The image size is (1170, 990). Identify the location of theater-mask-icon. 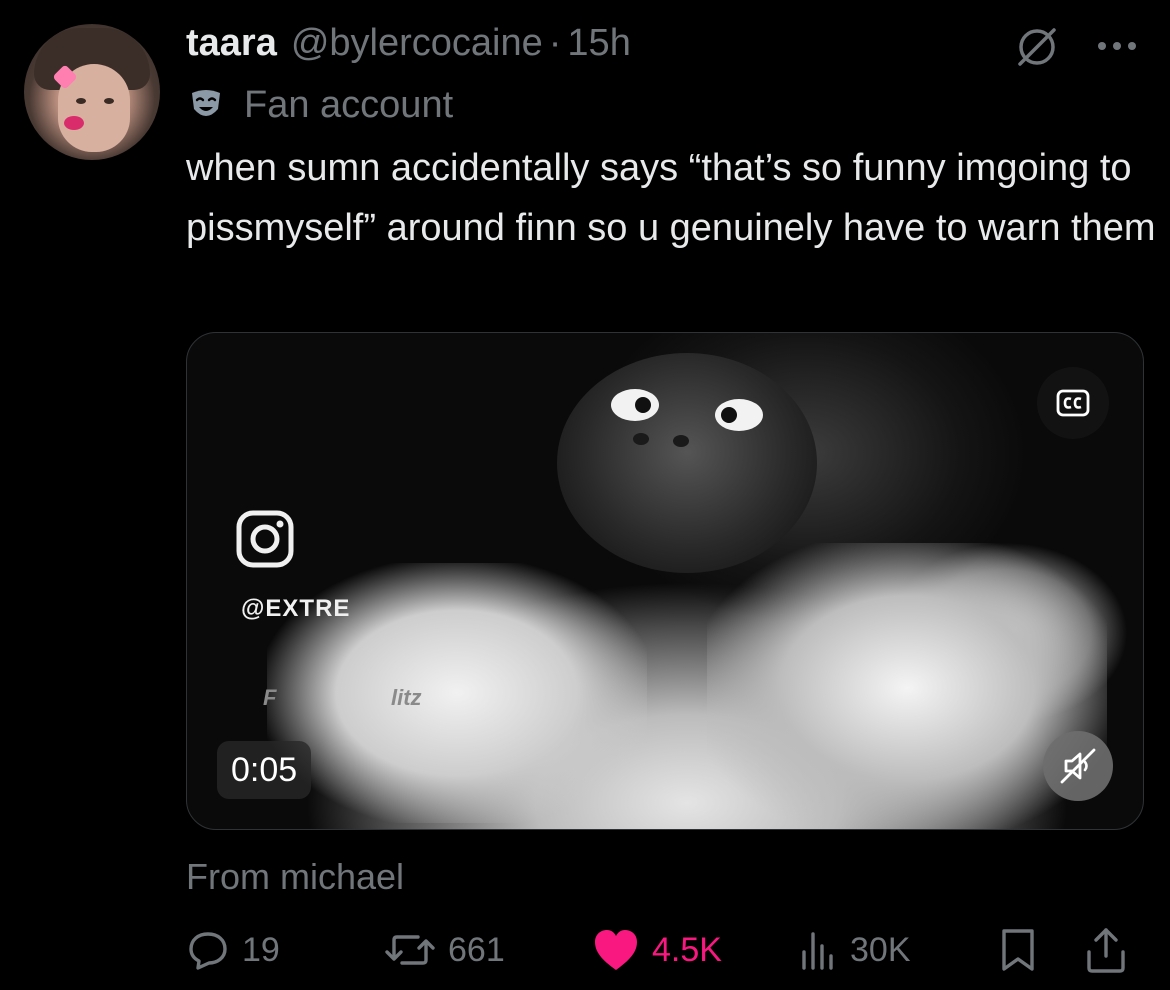
(206, 103).